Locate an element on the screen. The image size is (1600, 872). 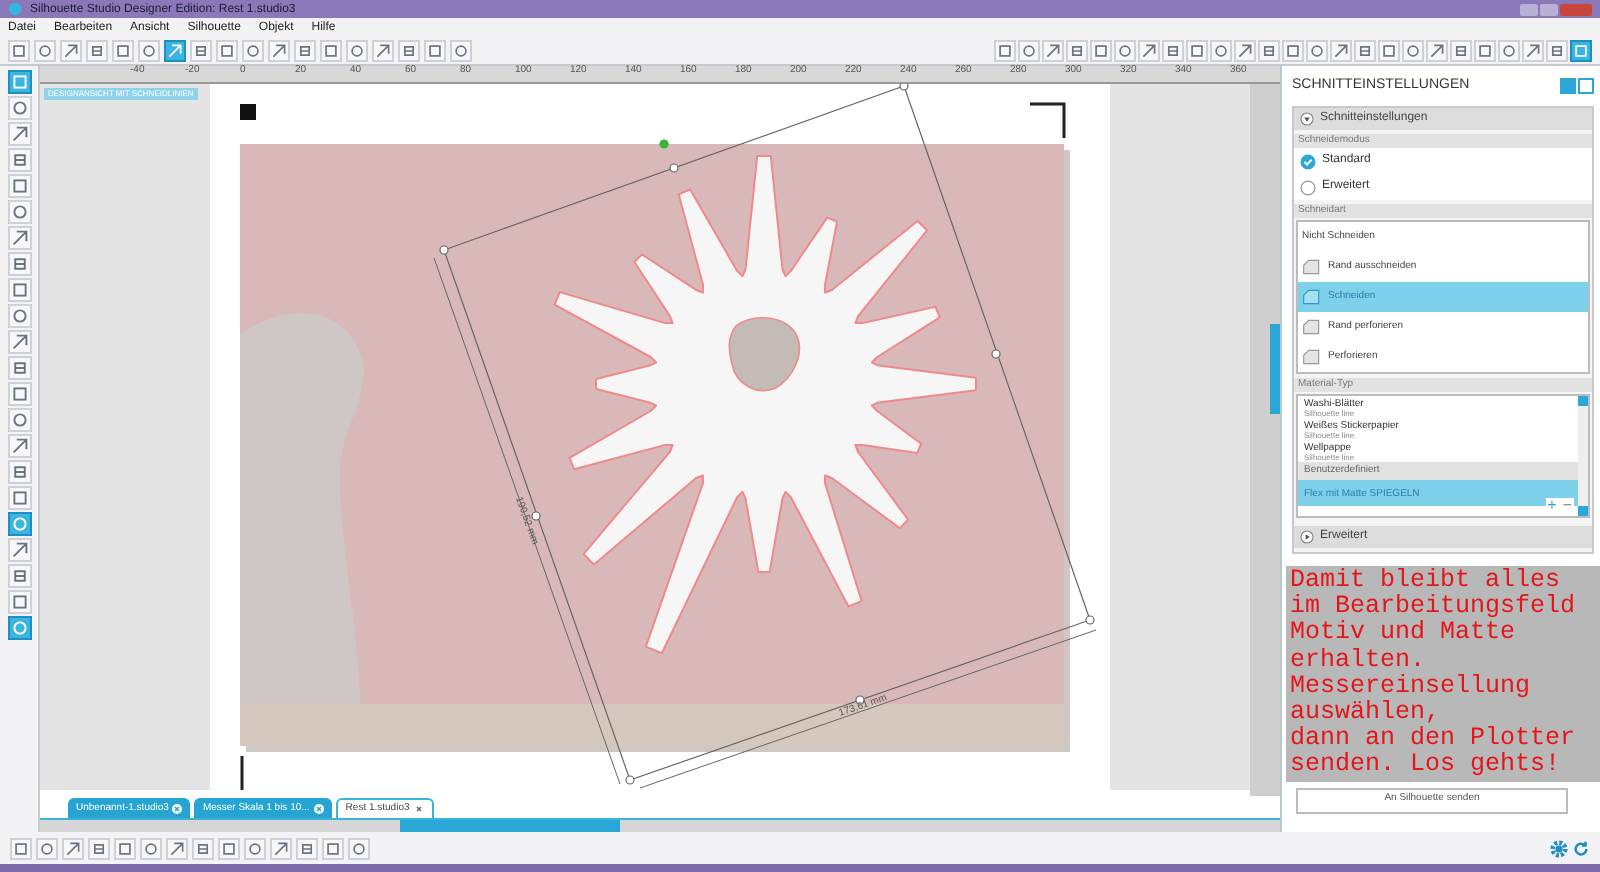
refresh-icon is located at coordinates (1581, 848).